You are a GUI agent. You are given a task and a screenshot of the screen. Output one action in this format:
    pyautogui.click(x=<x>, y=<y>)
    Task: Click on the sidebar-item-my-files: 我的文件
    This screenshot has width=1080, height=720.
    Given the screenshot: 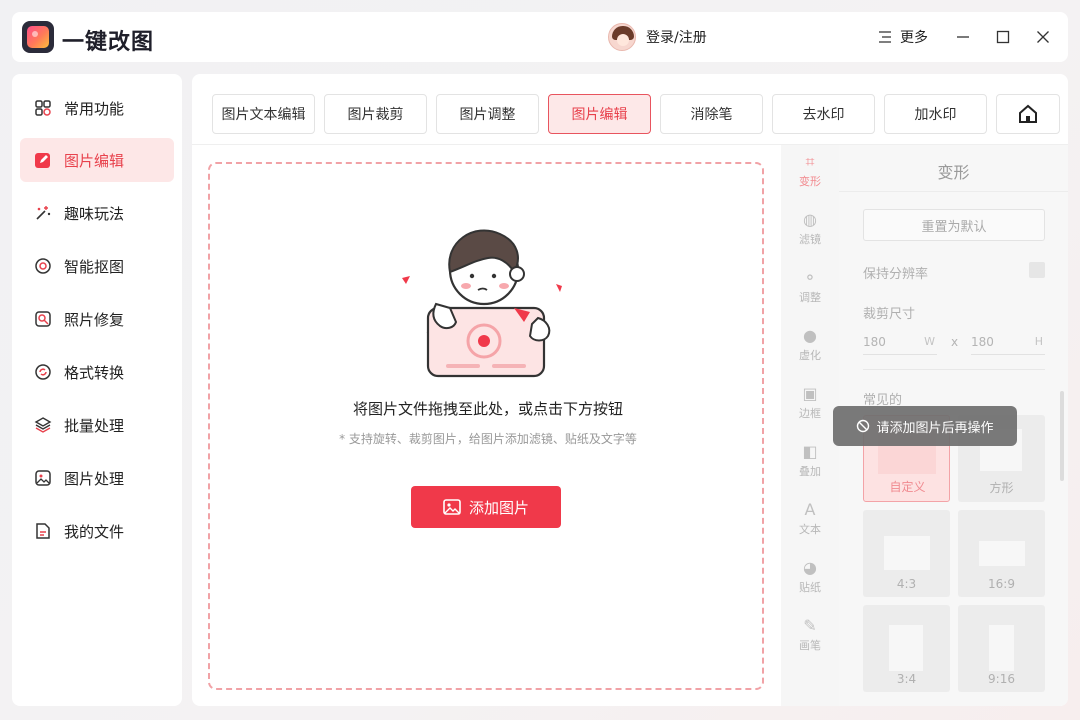 What is the action you would take?
    pyautogui.click(x=97, y=531)
    